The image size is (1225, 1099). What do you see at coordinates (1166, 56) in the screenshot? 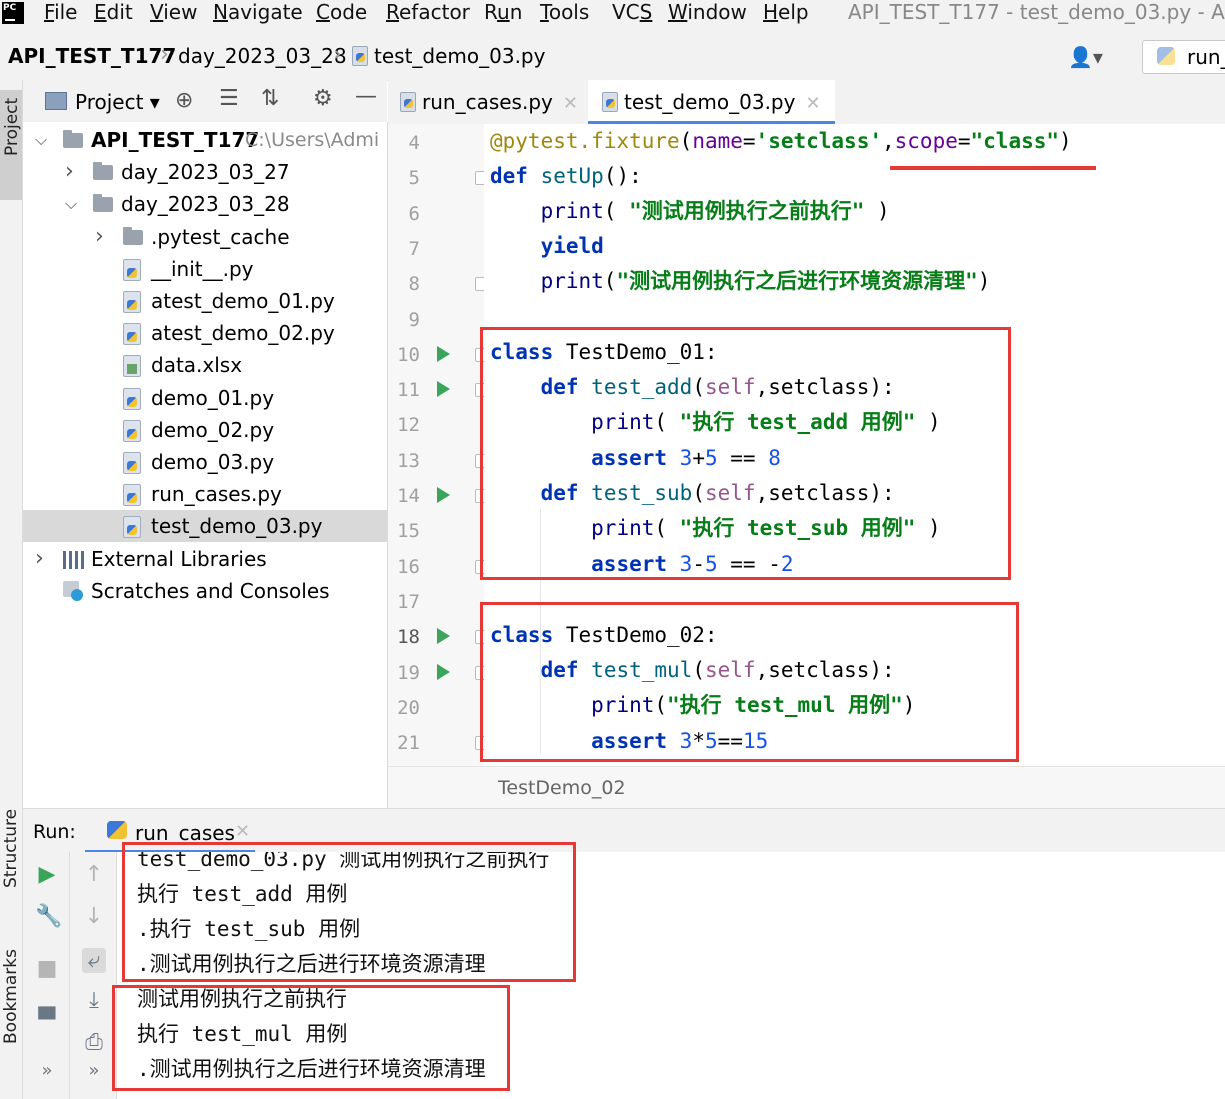
I see `python-icon` at bounding box center [1166, 56].